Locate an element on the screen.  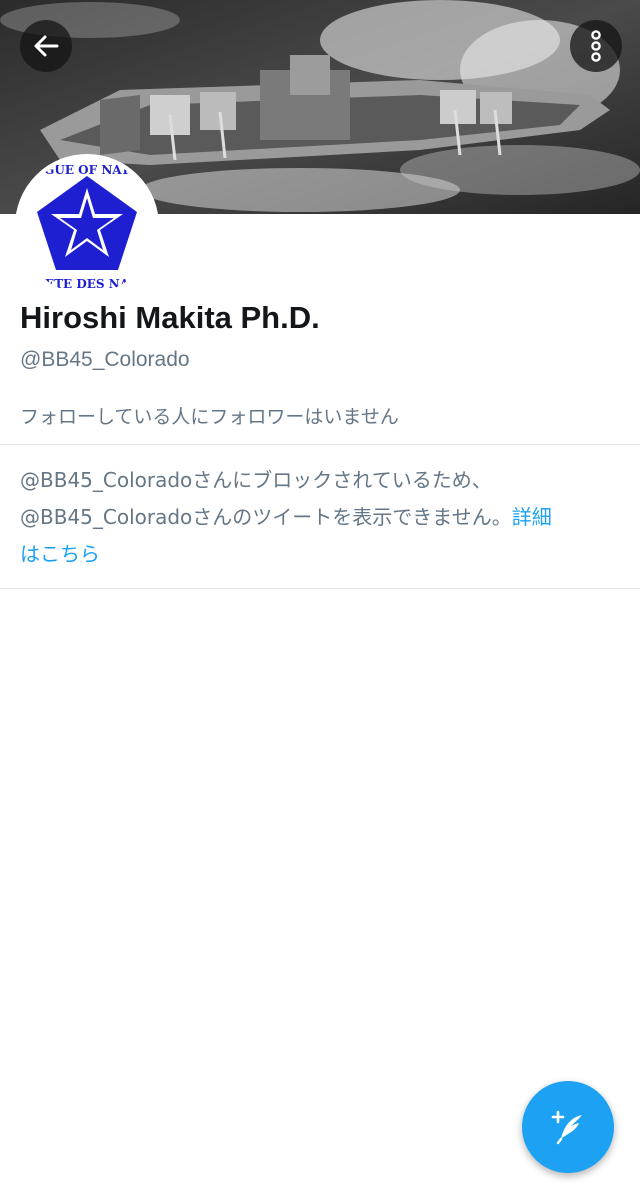
back-button is located at coordinates (46, 46).